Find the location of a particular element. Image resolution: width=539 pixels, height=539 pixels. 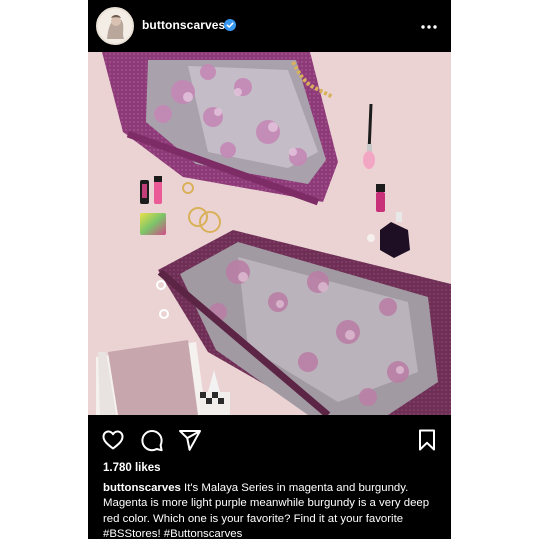

post-action-bar is located at coordinates (269, 438).